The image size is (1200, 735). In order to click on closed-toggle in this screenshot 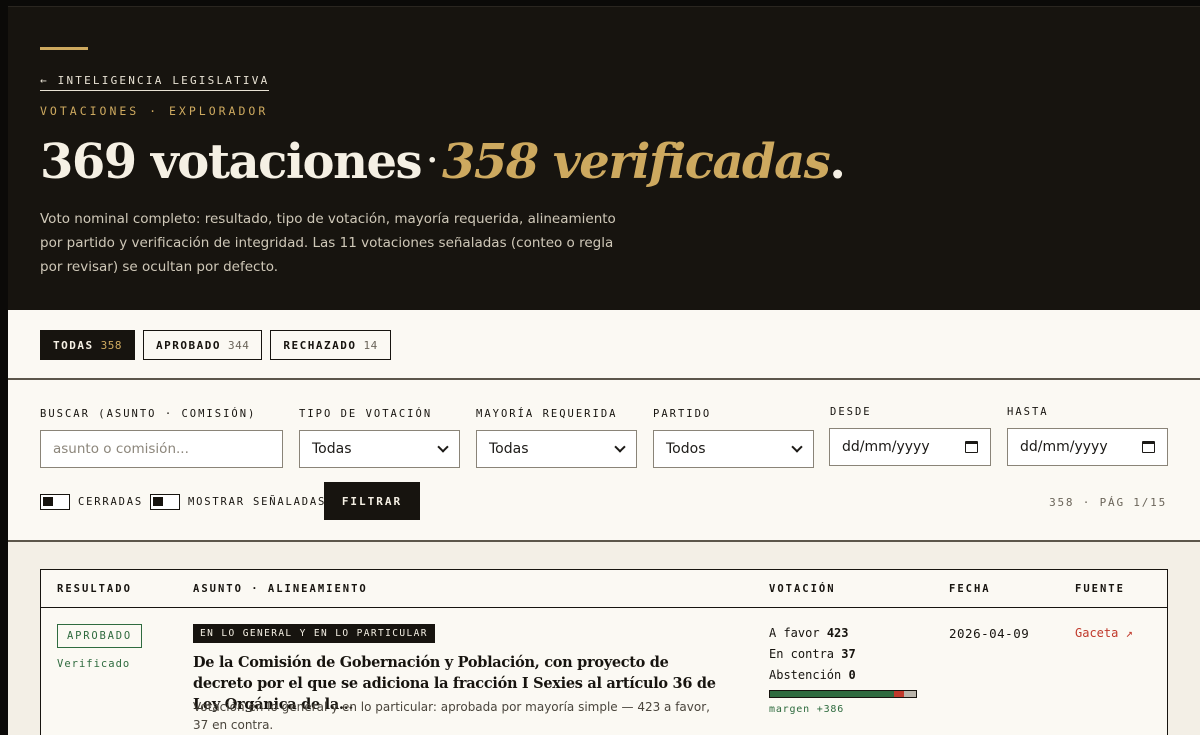, I will do `click(55, 502)`.